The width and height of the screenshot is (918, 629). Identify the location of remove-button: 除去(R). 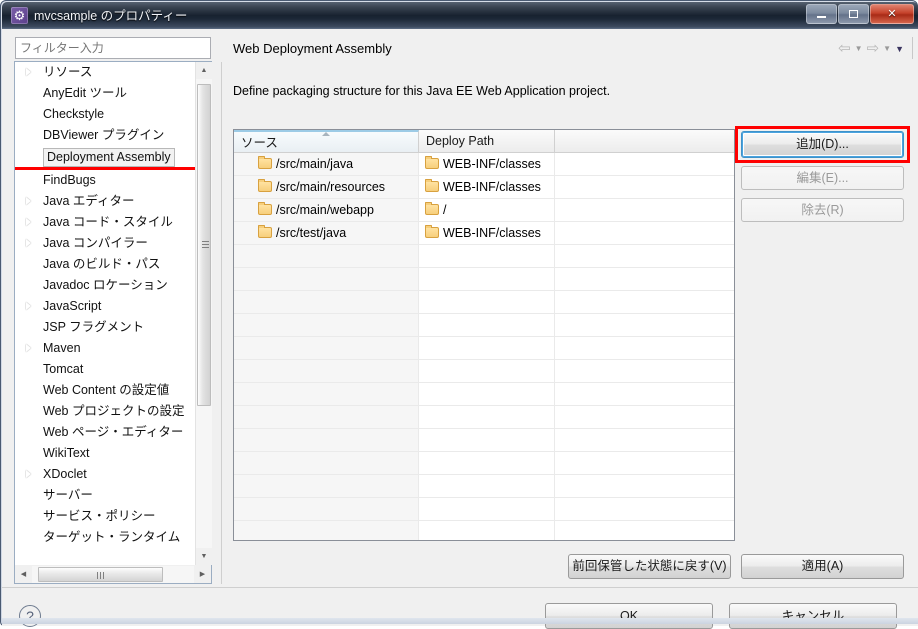
(822, 210).